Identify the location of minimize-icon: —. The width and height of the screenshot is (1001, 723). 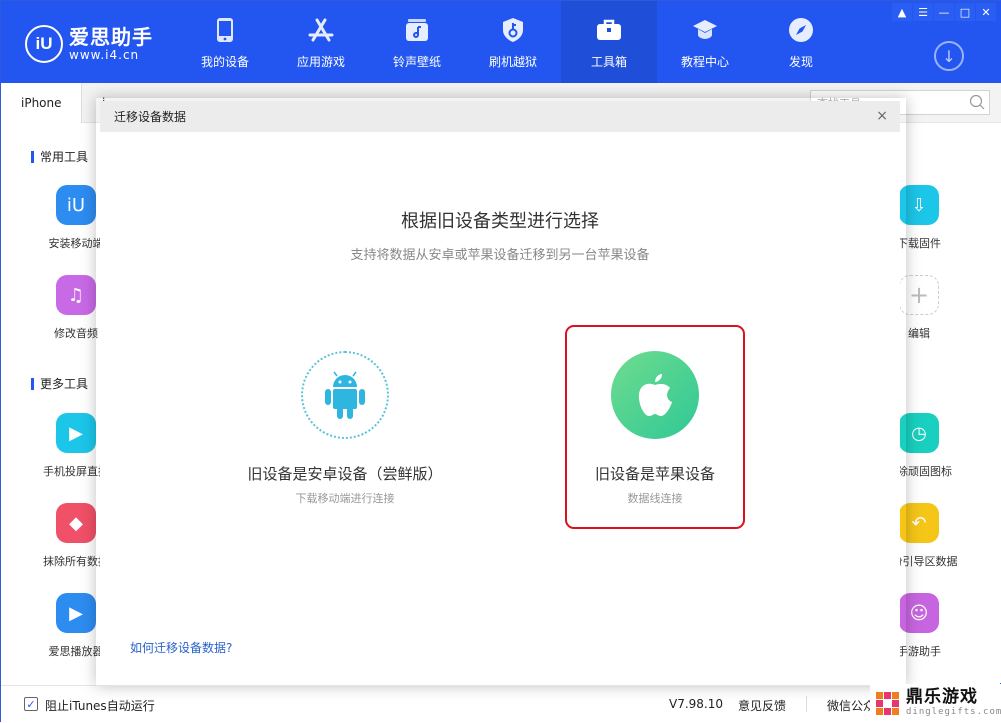
(944, 12).